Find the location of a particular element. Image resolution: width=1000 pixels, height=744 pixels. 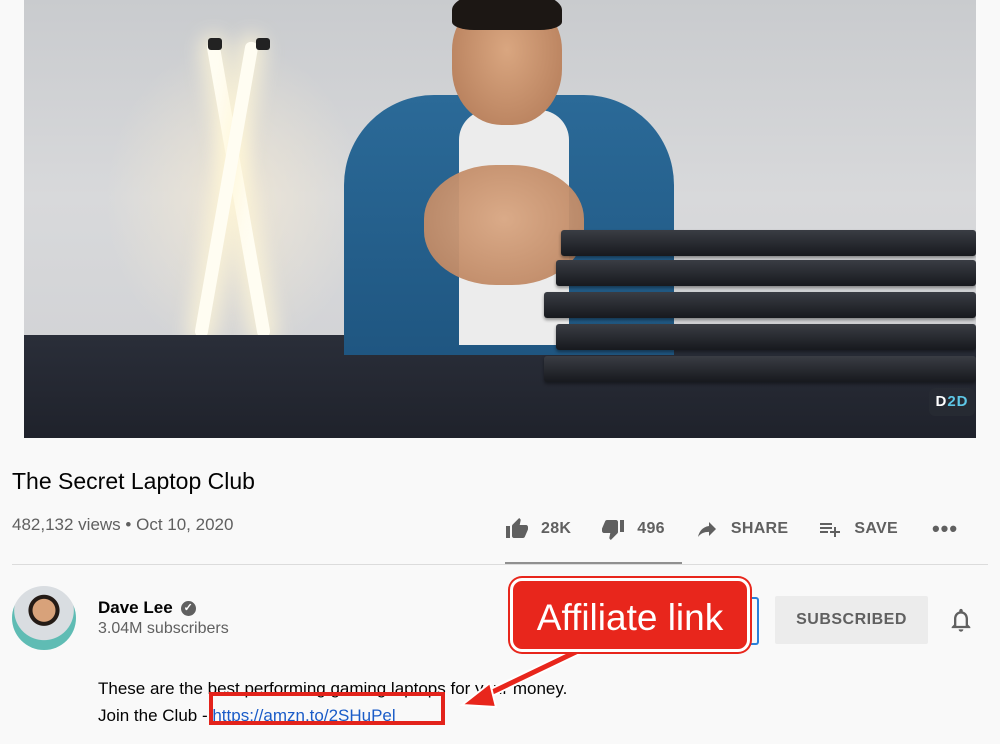

upload-date: Oct 10, 2020 is located at coordinates (185, 524).